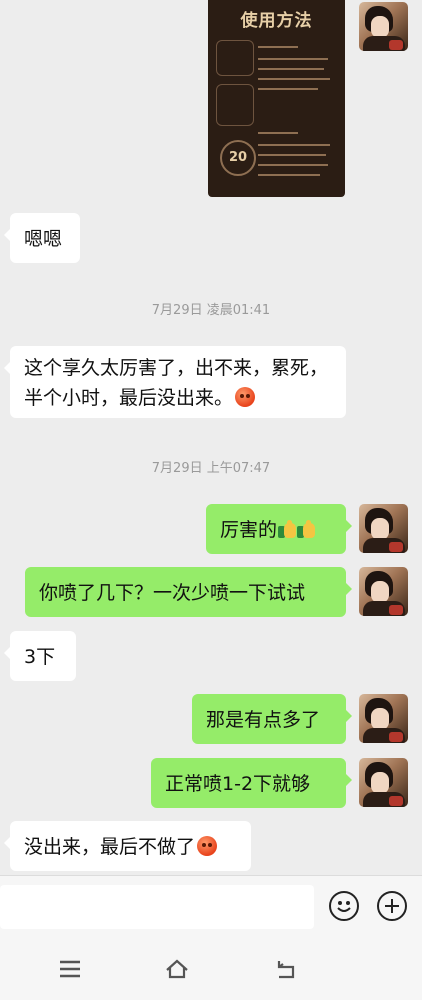 Image resolution: width=422 pixels, height=1000 pixels. Describe the element at coordinates (392, 906) in the screenshot. I see `plus-icon` at that location.